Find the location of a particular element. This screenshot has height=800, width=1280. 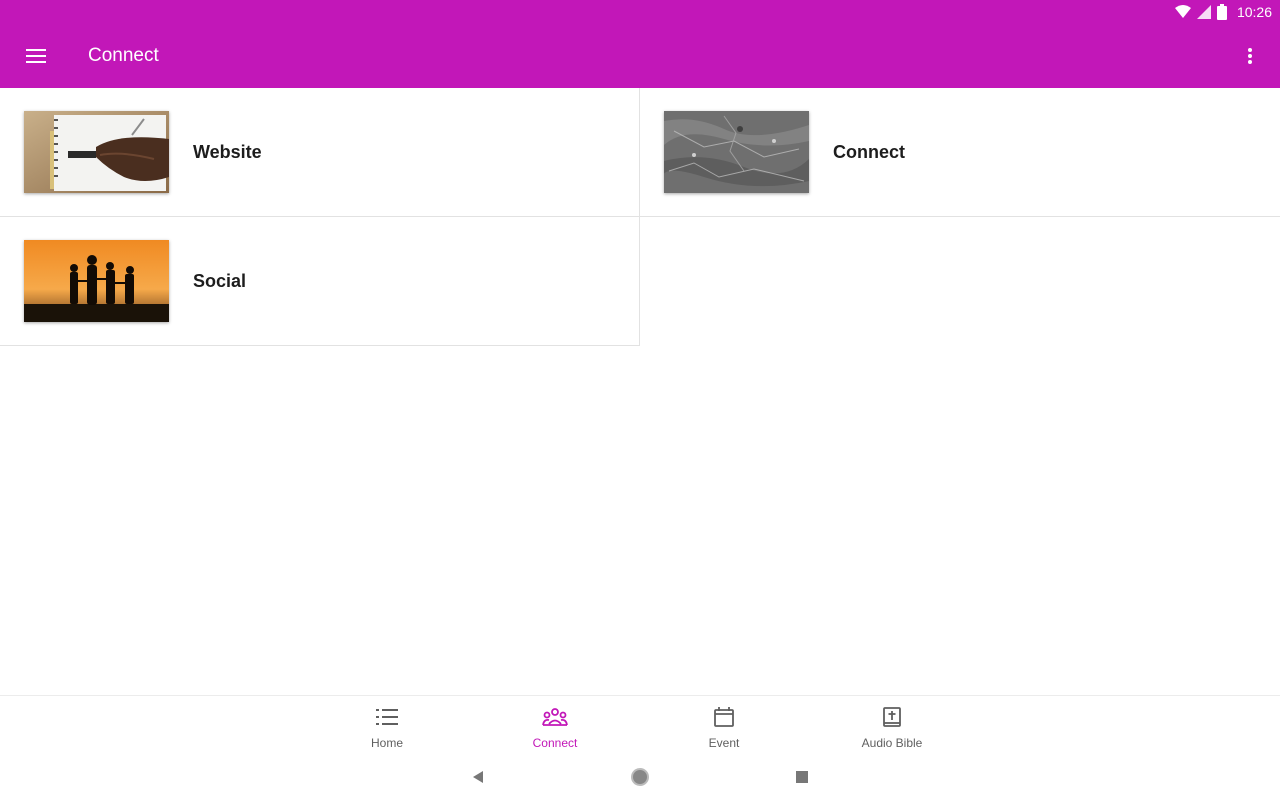

recents-square-icon is located at coordinates (802, 777).